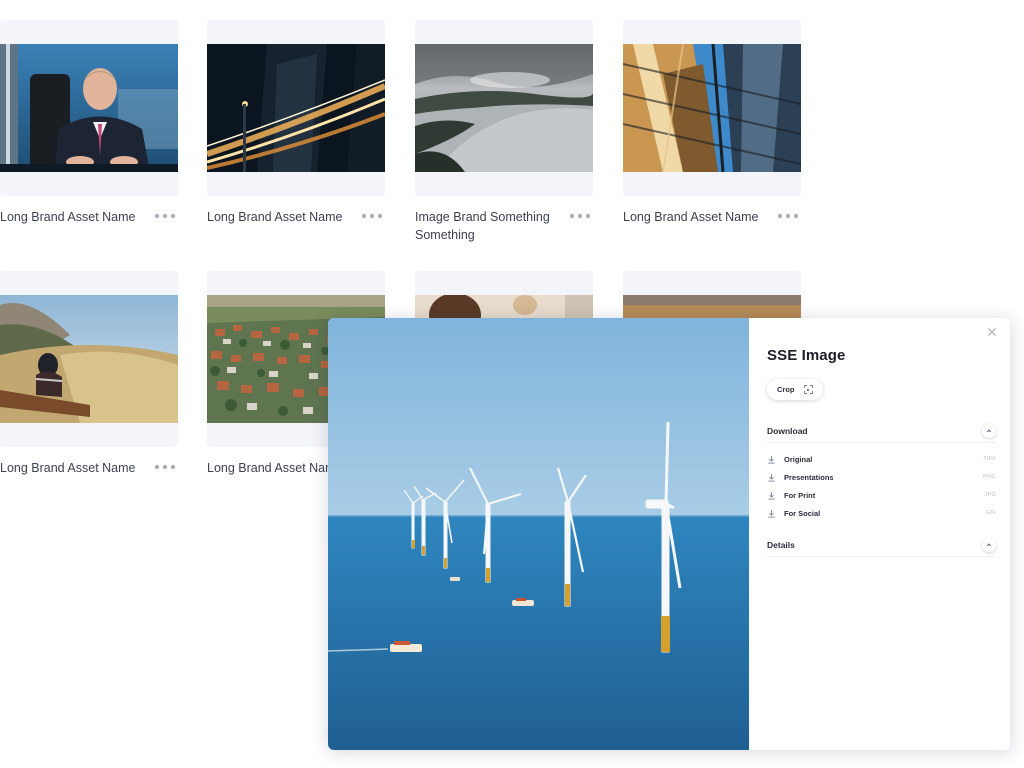 The width and height of the screenshot is (1024, 768). I want to click on download-option-presentations: Presentations PNG, so click(881, 477).